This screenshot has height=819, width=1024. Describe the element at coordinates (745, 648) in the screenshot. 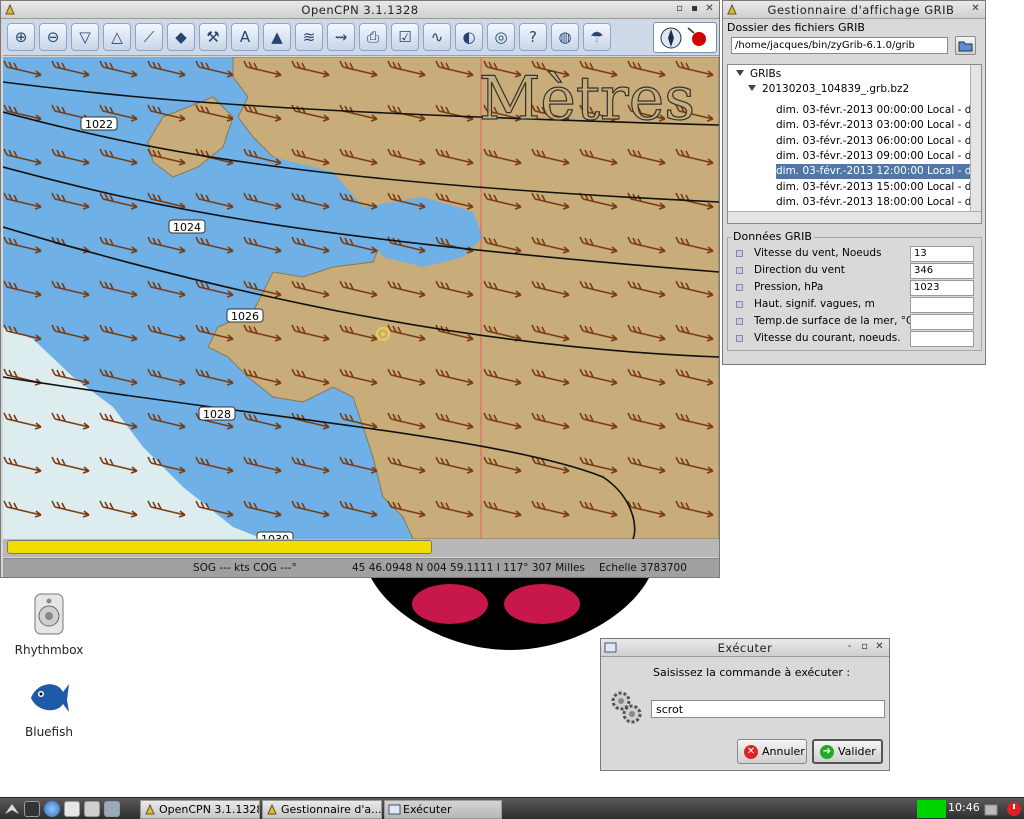

I see `run-dialog-titlebar: Exécuter - ▫ ✕` at that location.